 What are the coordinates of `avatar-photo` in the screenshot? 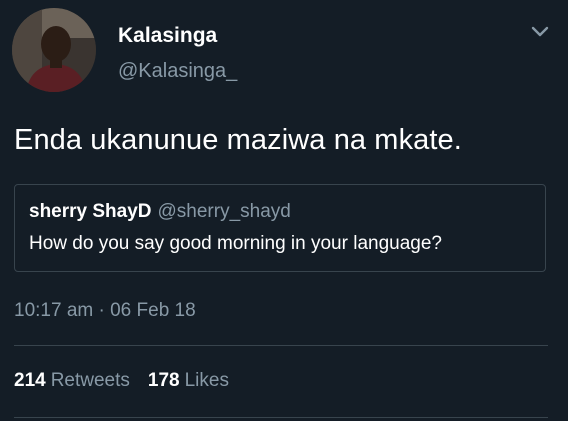 It's located at (54, 50).